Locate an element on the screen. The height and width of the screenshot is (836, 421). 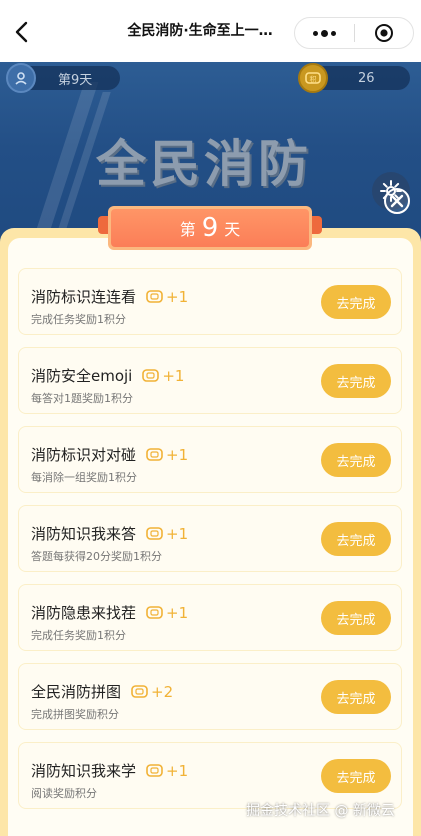
back-arrow-icon is located at coordinates (22, 32).